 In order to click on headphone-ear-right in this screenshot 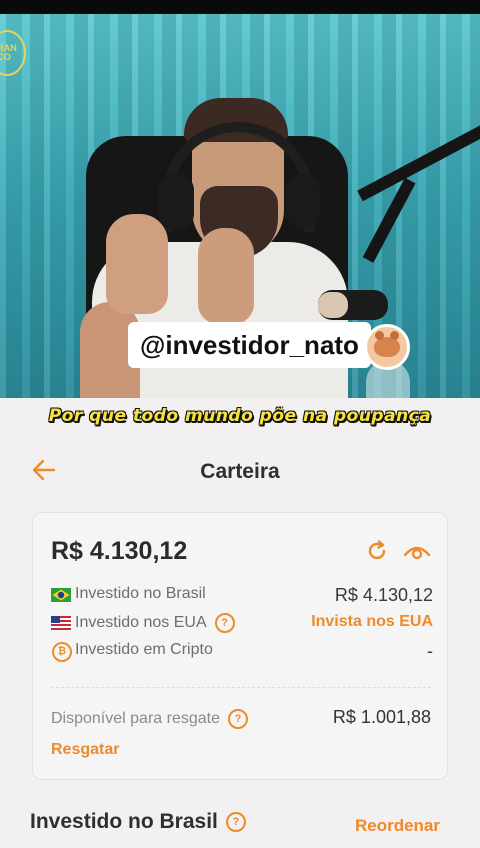, I will do `click(303, 201)`.